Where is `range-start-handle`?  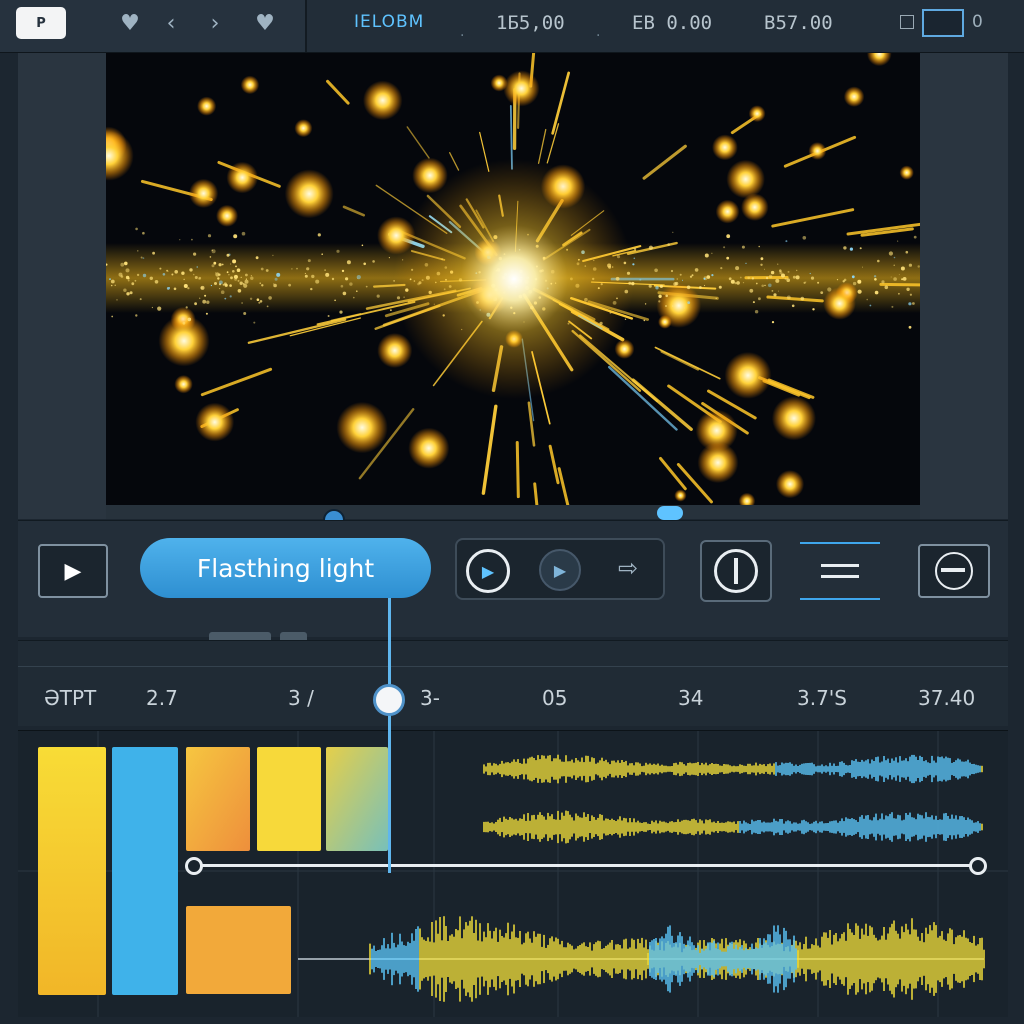
range-start-handle is located at coordinates (194, 866).